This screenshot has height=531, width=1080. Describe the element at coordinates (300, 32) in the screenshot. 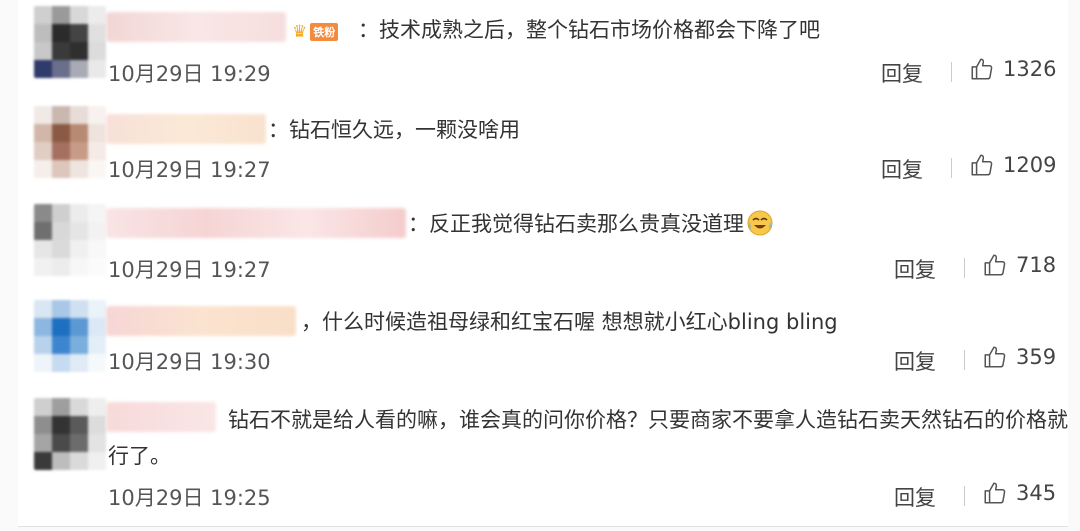

I see `crown-icon: ♛` at that location.